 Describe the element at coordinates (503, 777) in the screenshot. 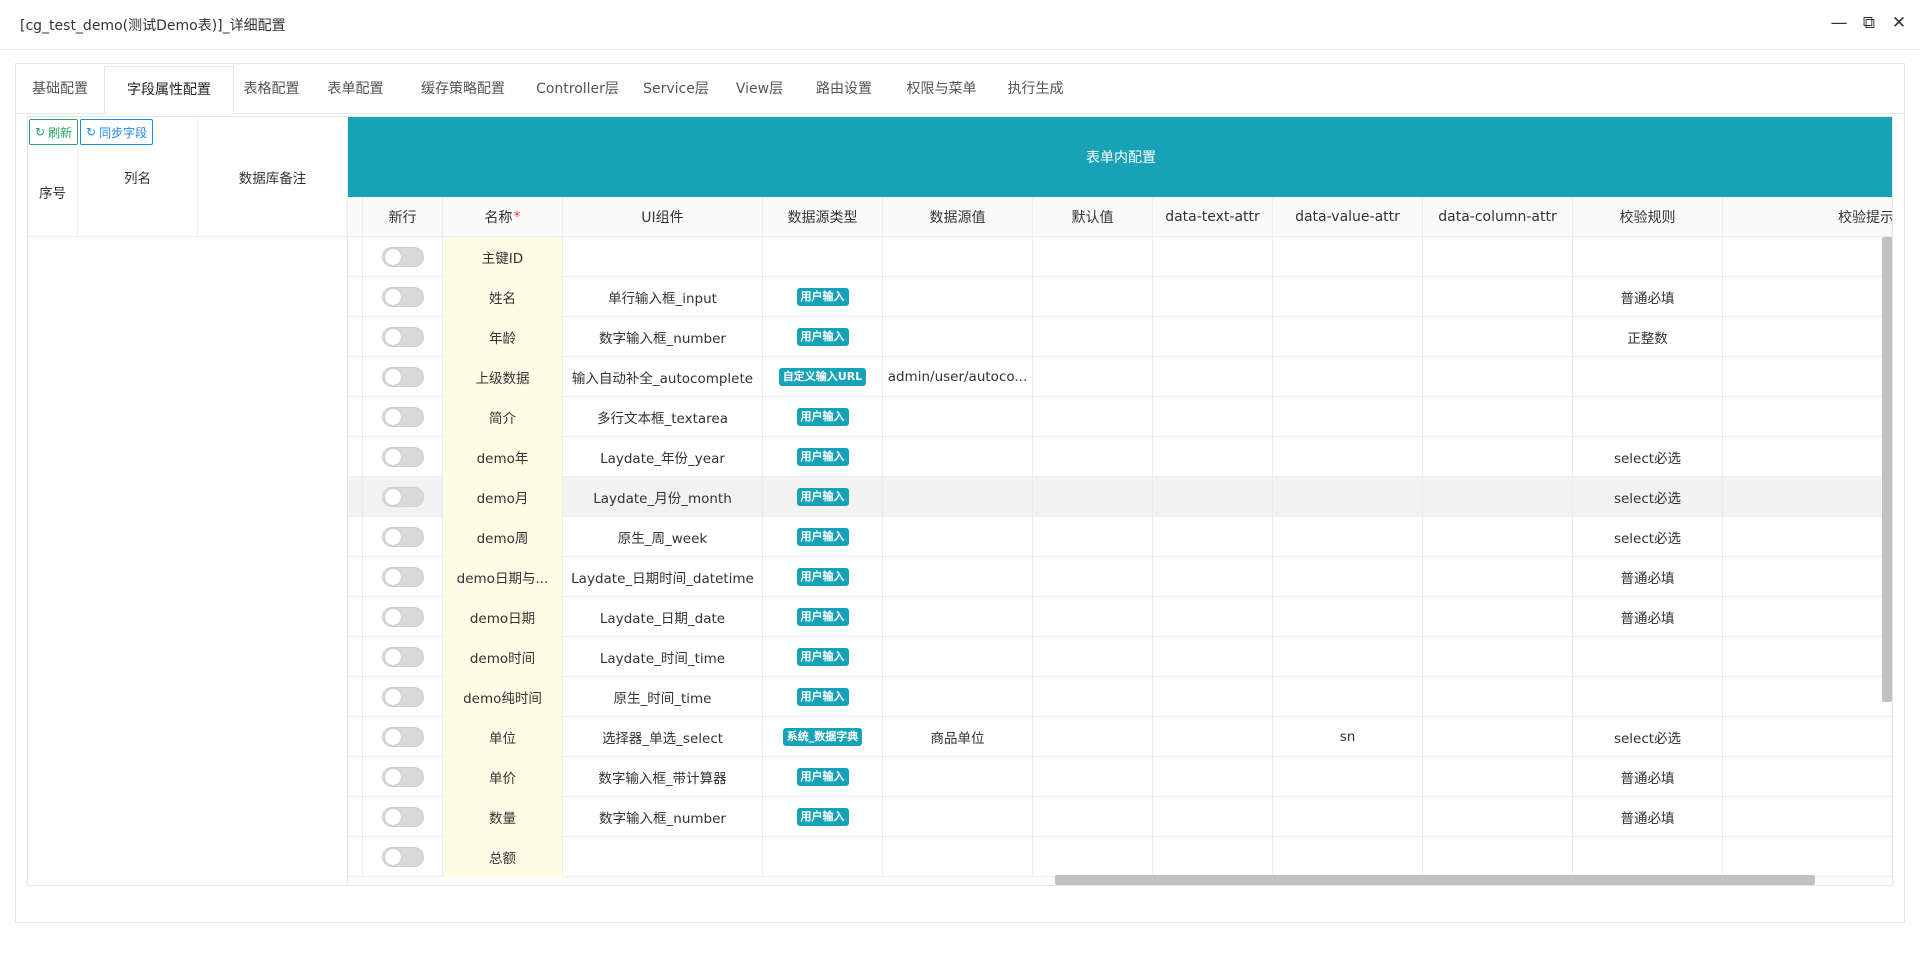

I see `cell-name: 单价` at that location.